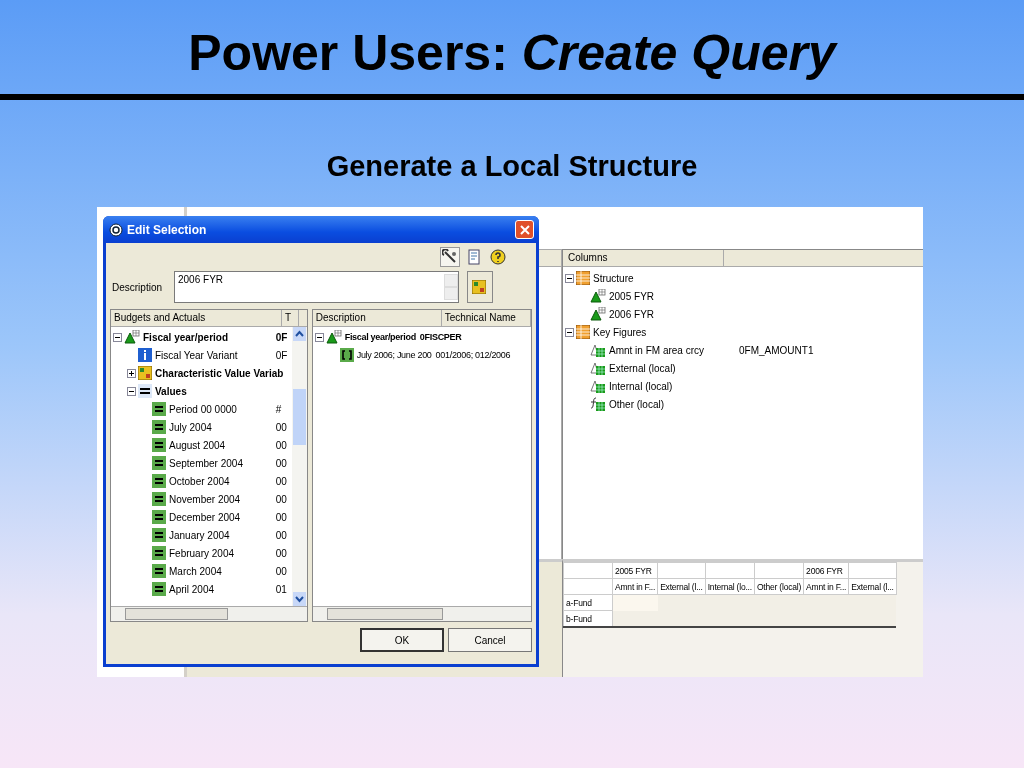 This screenshot has width=1024, height=768. Describe the element at coordinates (299, 416) in the screenshot. I see `scroll-thumb` at that location.